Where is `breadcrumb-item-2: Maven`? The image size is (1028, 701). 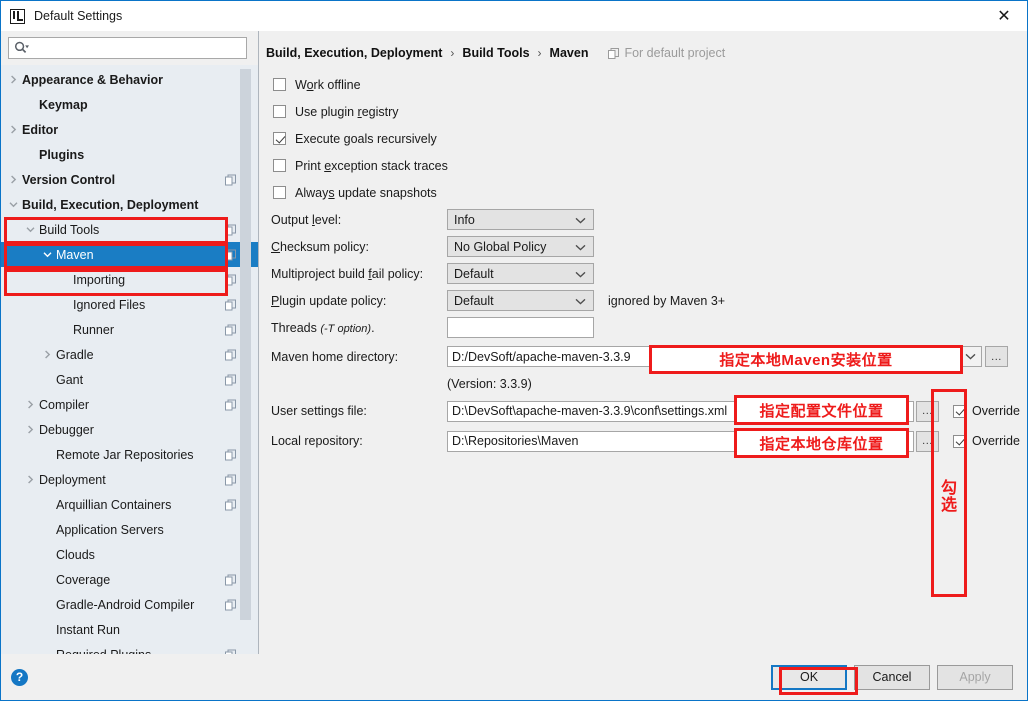
breadcrumb-item-2: Maven is located at coordinates (569, 53).